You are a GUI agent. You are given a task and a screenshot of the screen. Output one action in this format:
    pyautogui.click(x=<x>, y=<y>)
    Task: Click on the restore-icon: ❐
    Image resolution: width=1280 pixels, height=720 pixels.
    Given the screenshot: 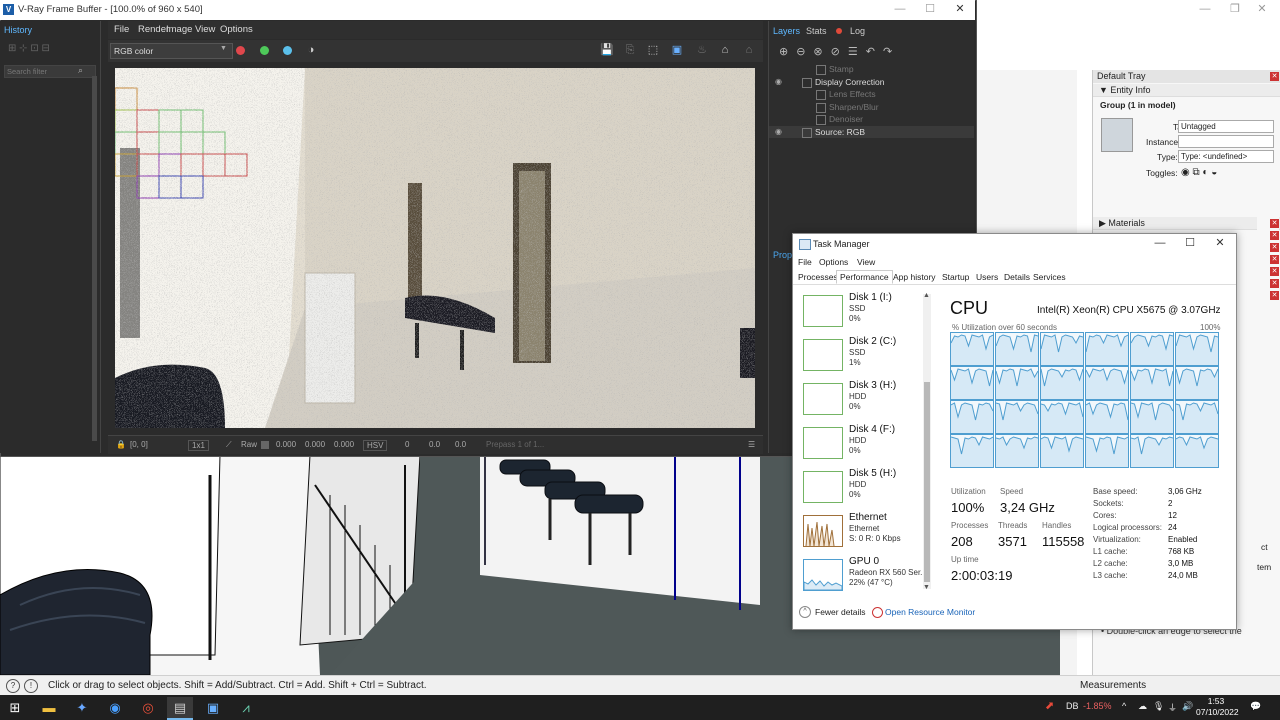 What is the action you would take?
    pyautogui.click(x=1235, y=10)
    